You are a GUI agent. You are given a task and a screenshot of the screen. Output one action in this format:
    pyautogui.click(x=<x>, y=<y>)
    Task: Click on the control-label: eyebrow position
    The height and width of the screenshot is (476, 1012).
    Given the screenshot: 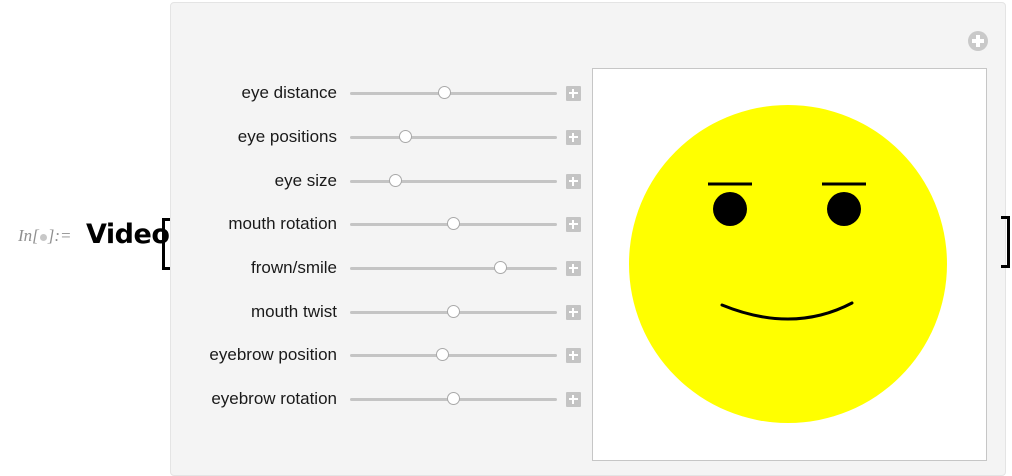 What is the action you would take?
    pyautogui.click(x=273, y=354)
    